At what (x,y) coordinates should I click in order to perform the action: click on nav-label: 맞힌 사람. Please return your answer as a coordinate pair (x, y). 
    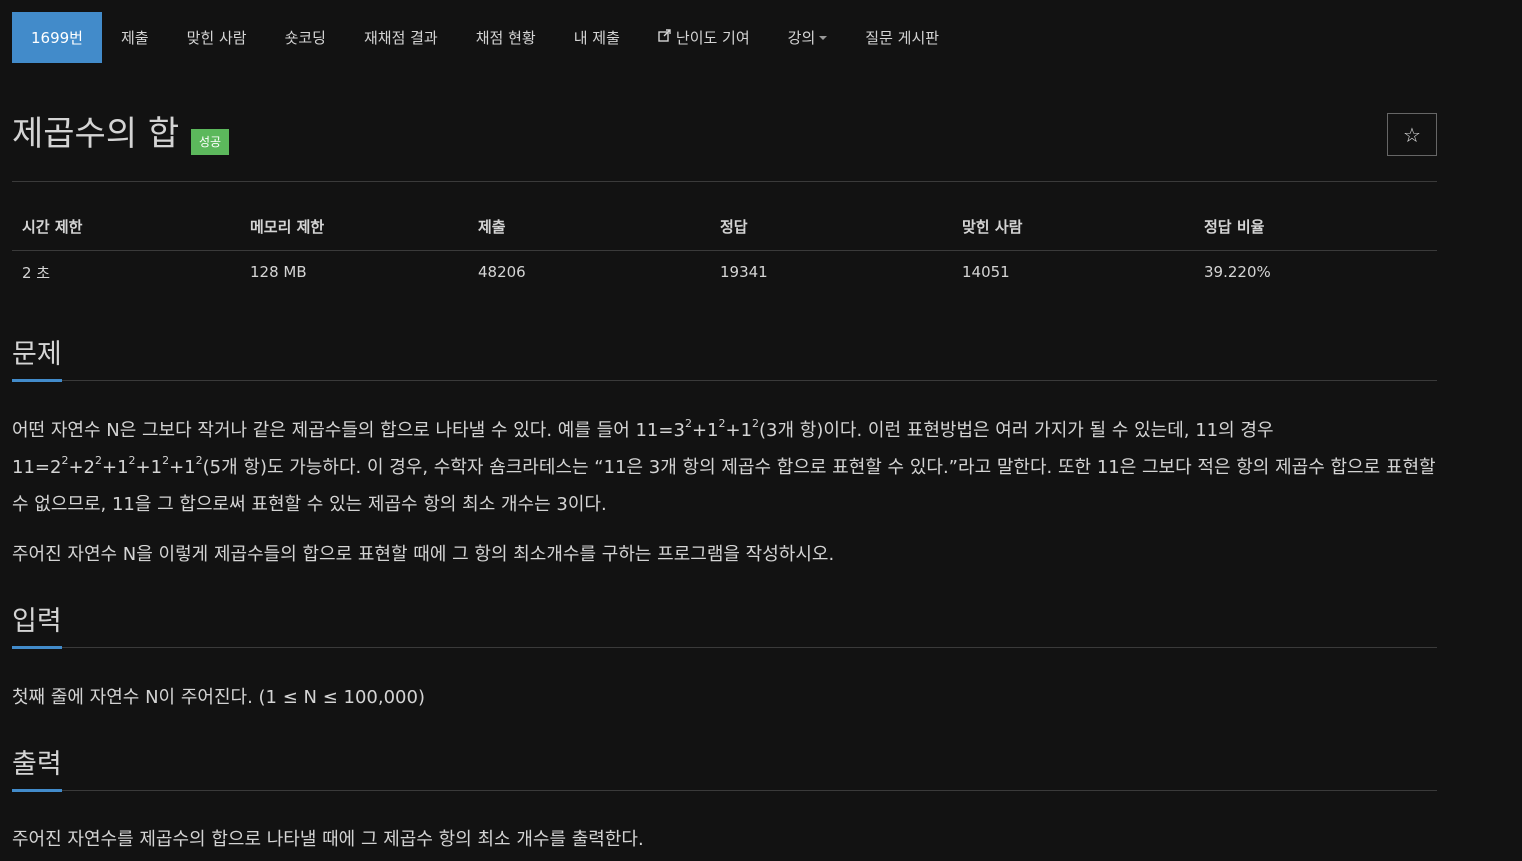
    Looking at the image, I should click on (216, 38).